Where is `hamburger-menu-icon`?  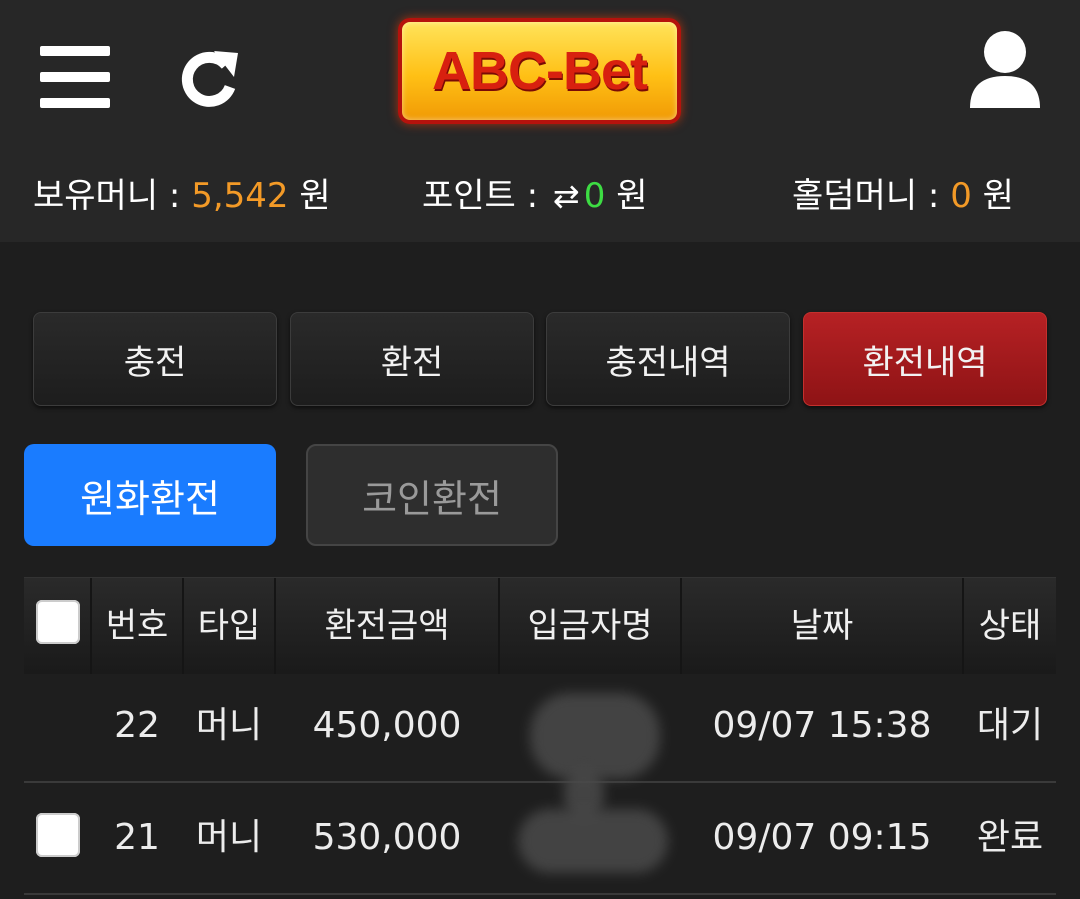
hamburger-menu-icon is located at coordinates (75, 77).